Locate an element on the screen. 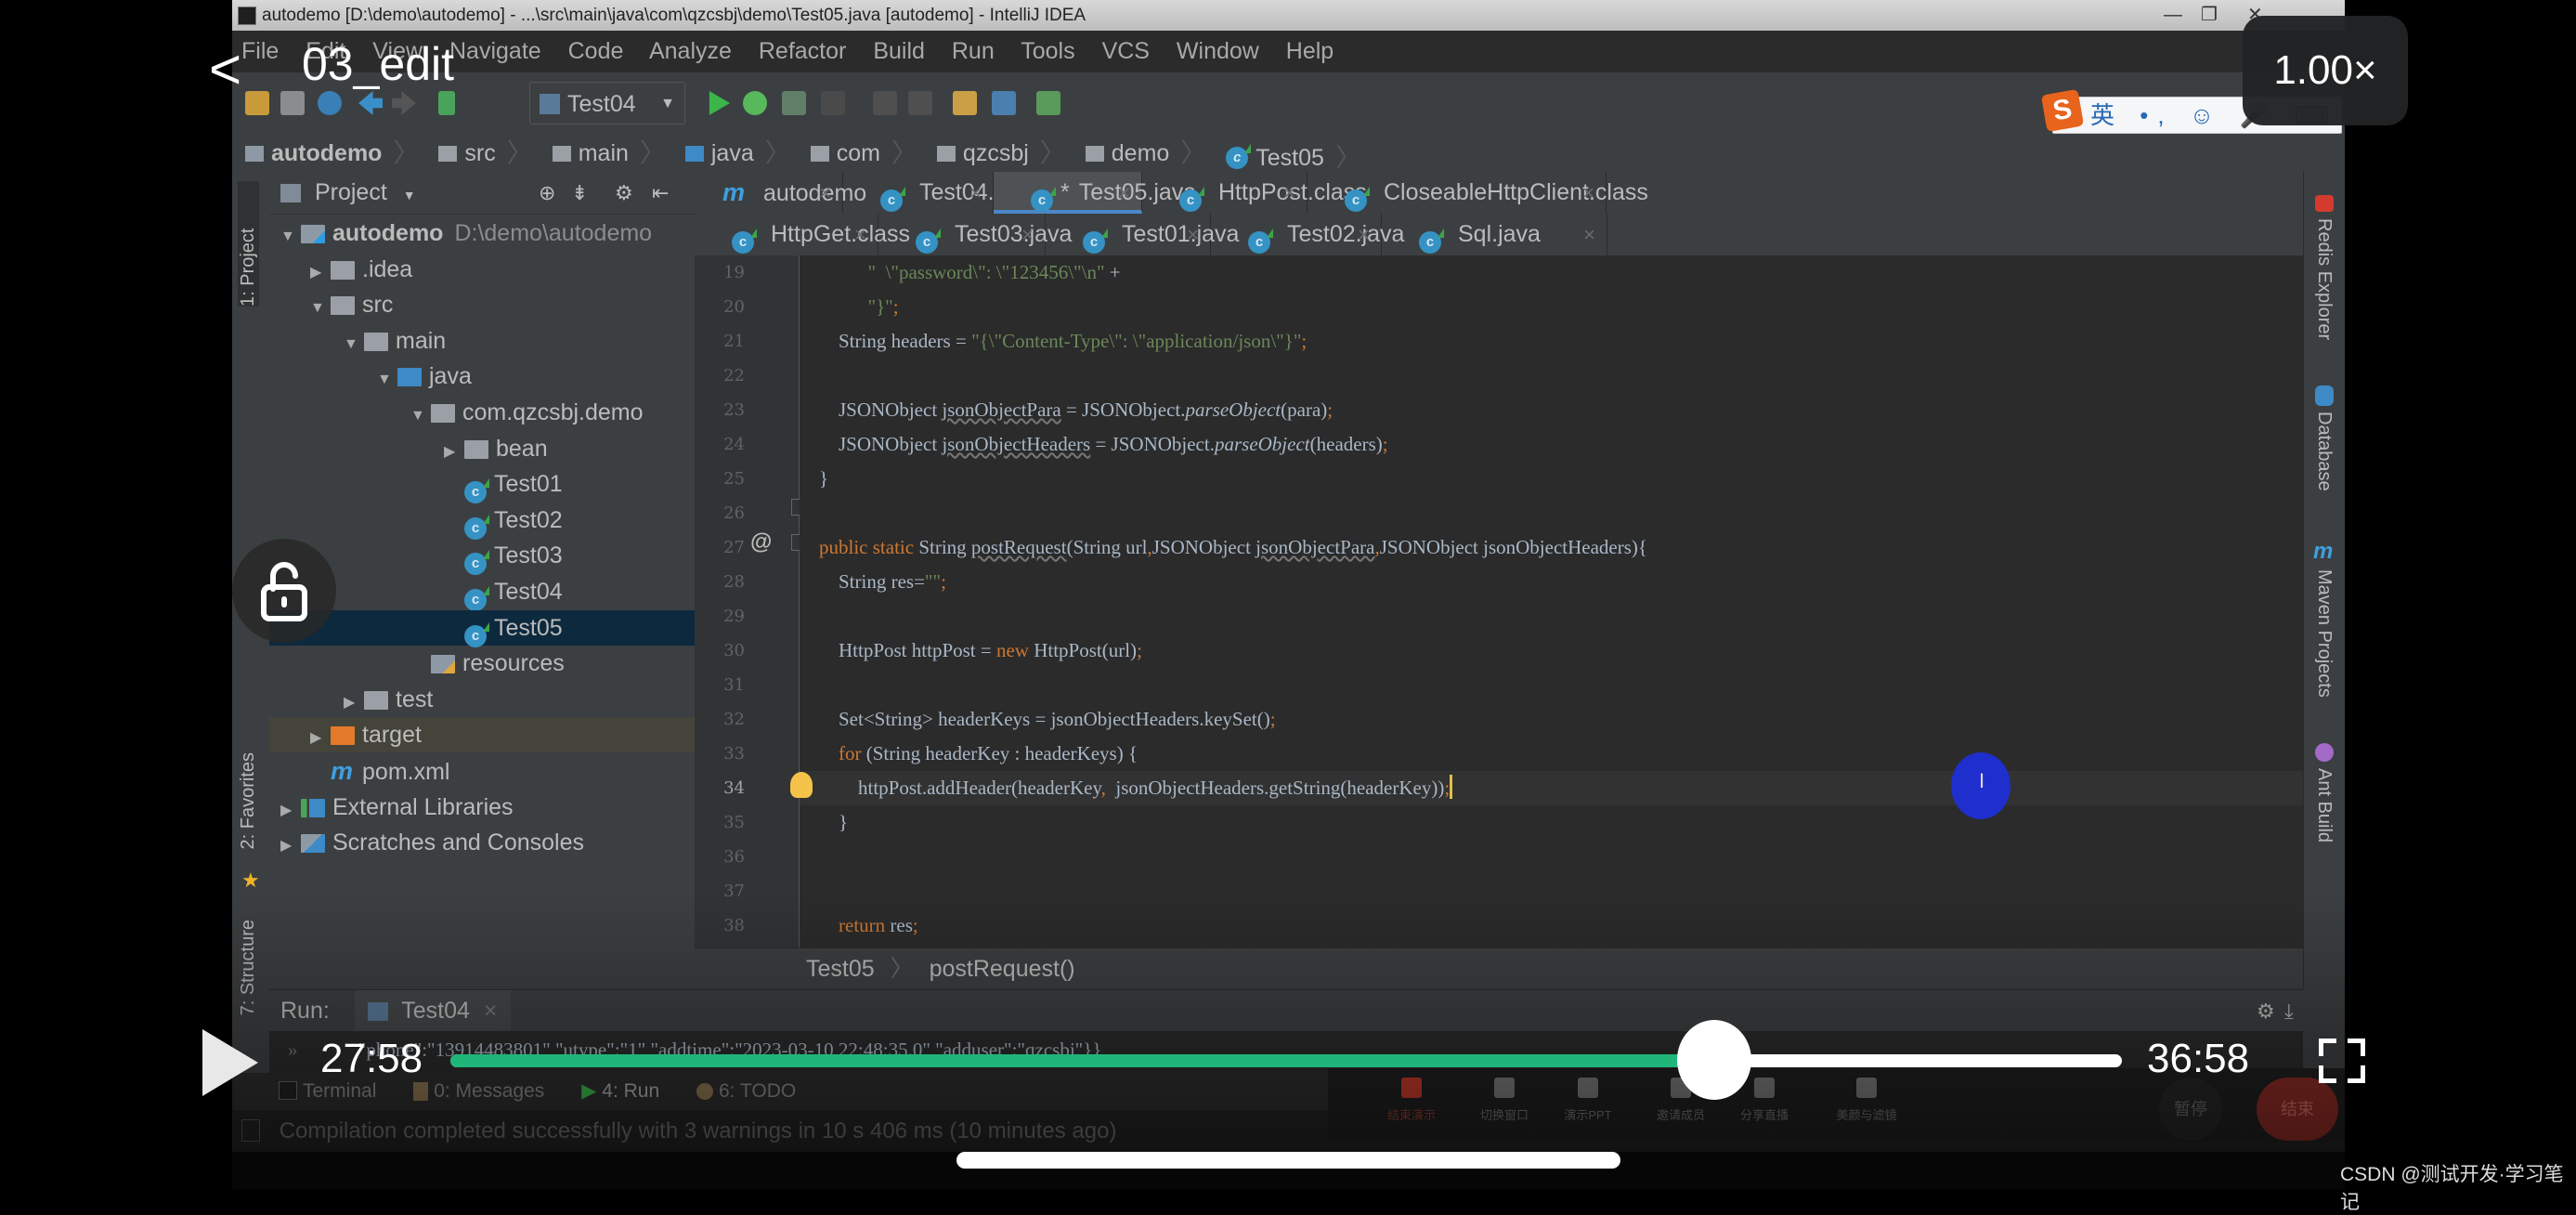 The image size is (2576, 1215). menu-window: Window is located at coordinates (1218, 51).